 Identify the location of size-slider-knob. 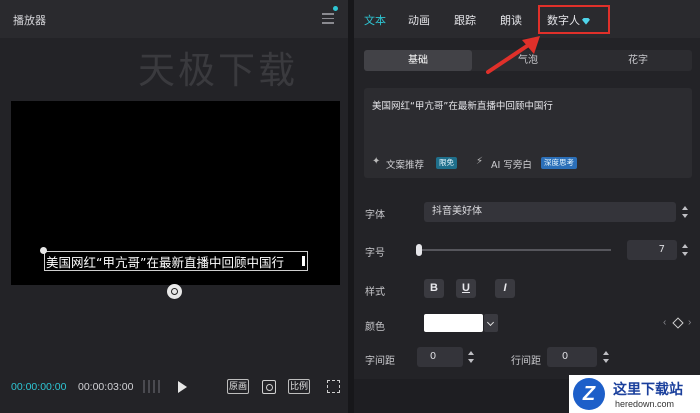
(419, 250).